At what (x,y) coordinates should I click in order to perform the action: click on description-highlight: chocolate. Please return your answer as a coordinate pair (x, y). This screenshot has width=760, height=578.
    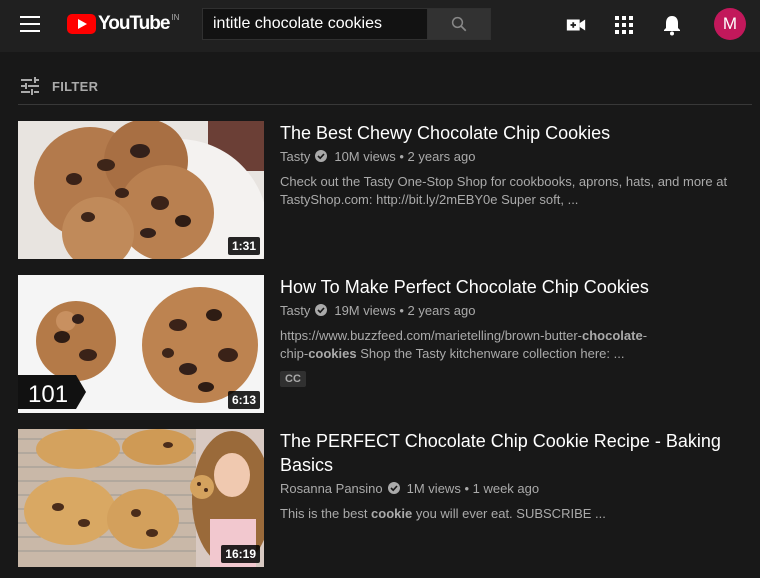
    Looking at the image, I should click on (612, 335).